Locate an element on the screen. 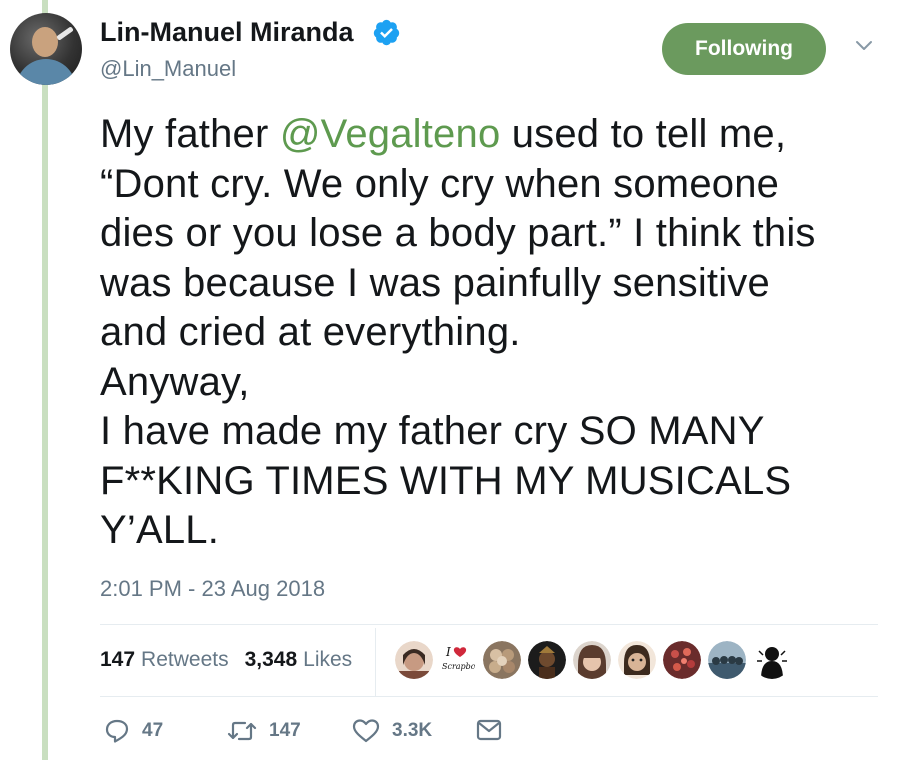  avatar-microphone is located at coordinates (65, 33).